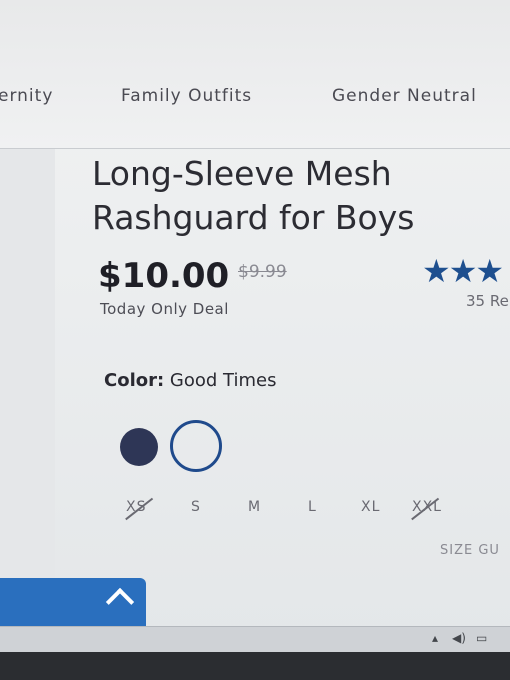 This screenshot has height=680, width=510. Describe the element at coordinates (73, 604) in the screenshot. I see `back-to-top-button` at that location.